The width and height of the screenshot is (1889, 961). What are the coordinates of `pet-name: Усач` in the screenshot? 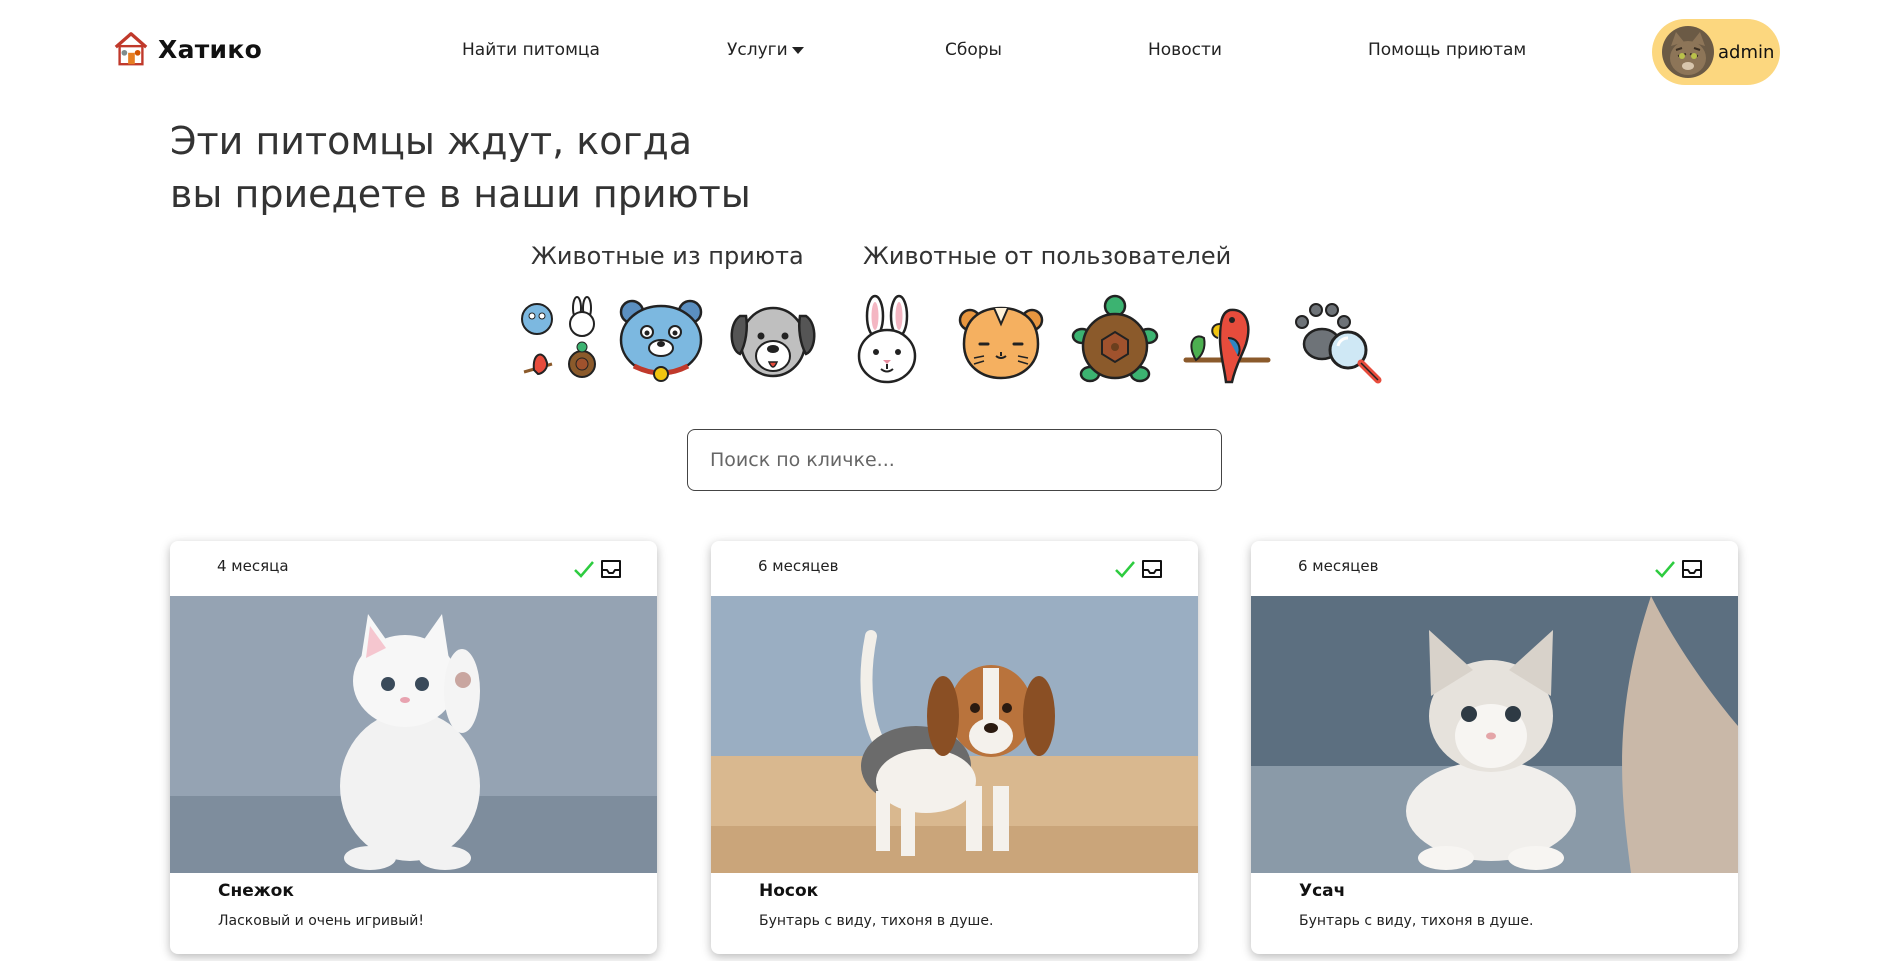 It's located at (1322, 891).